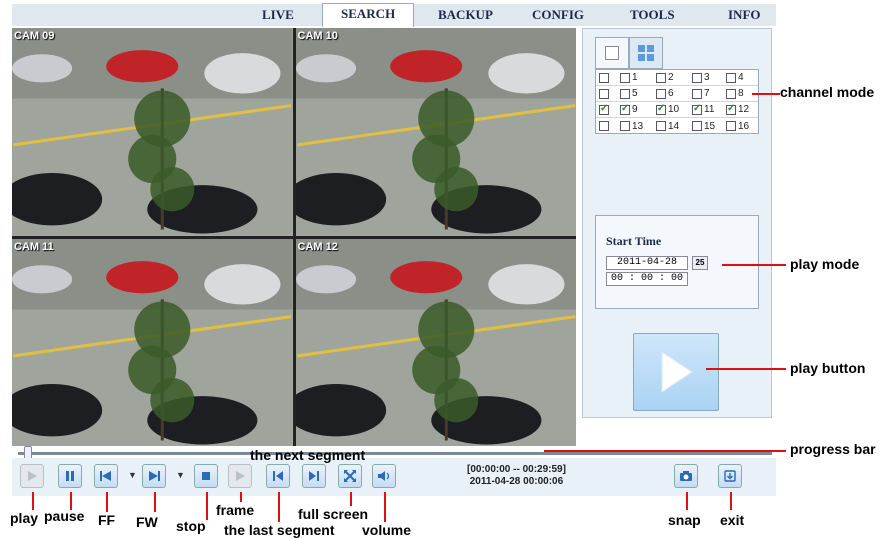  What do you see at coordinates (317, 36) in the screenshot?
I see `camera-label: CAM 10` at bounding box center [317, 36].